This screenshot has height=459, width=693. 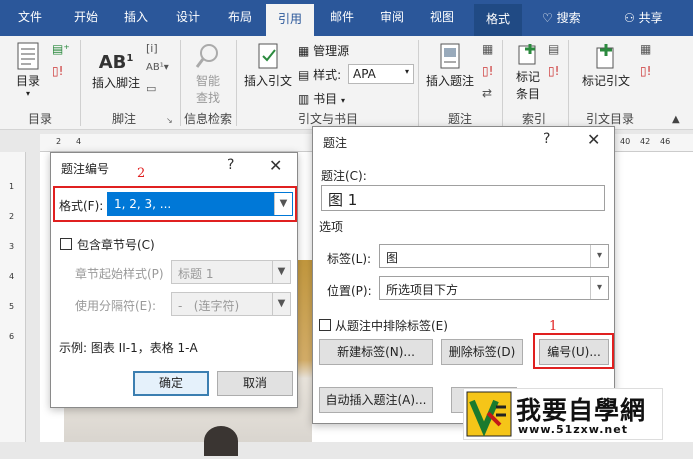 I want to click on site-name: 我要自學網, so click(x=581, y=410).